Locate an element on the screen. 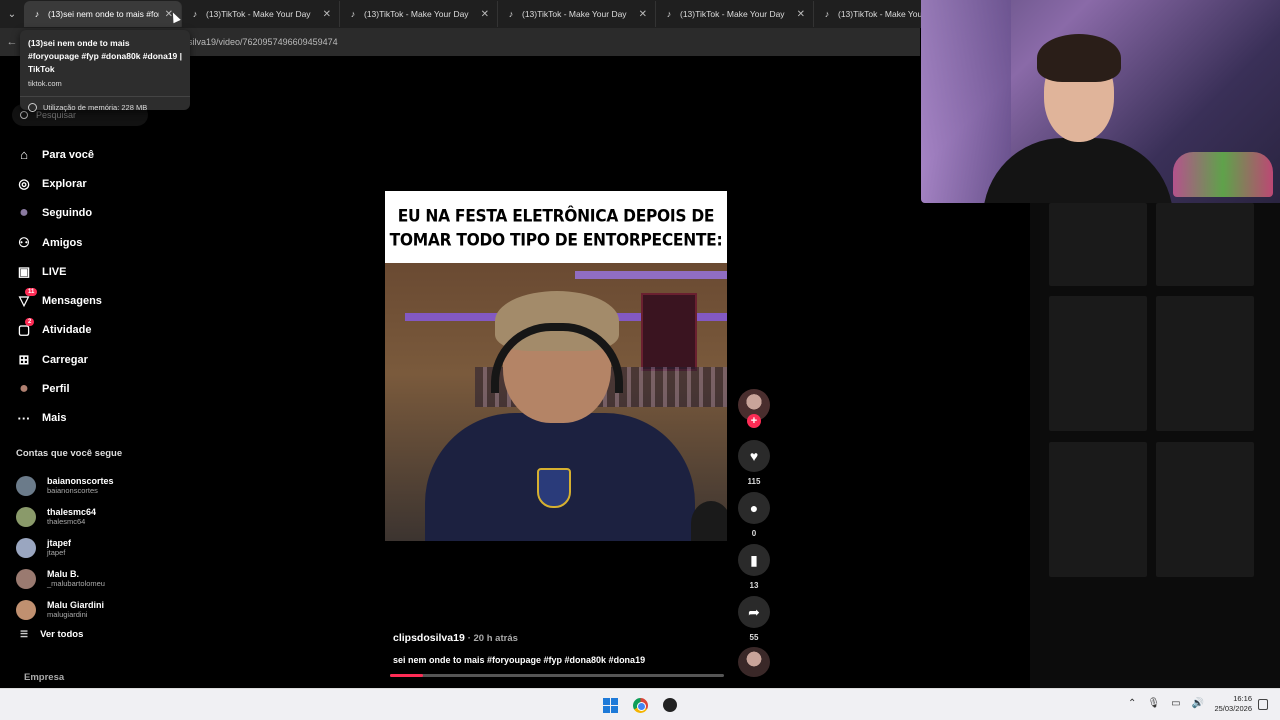  webcam-person-body is located at coordinates (1078, 170).